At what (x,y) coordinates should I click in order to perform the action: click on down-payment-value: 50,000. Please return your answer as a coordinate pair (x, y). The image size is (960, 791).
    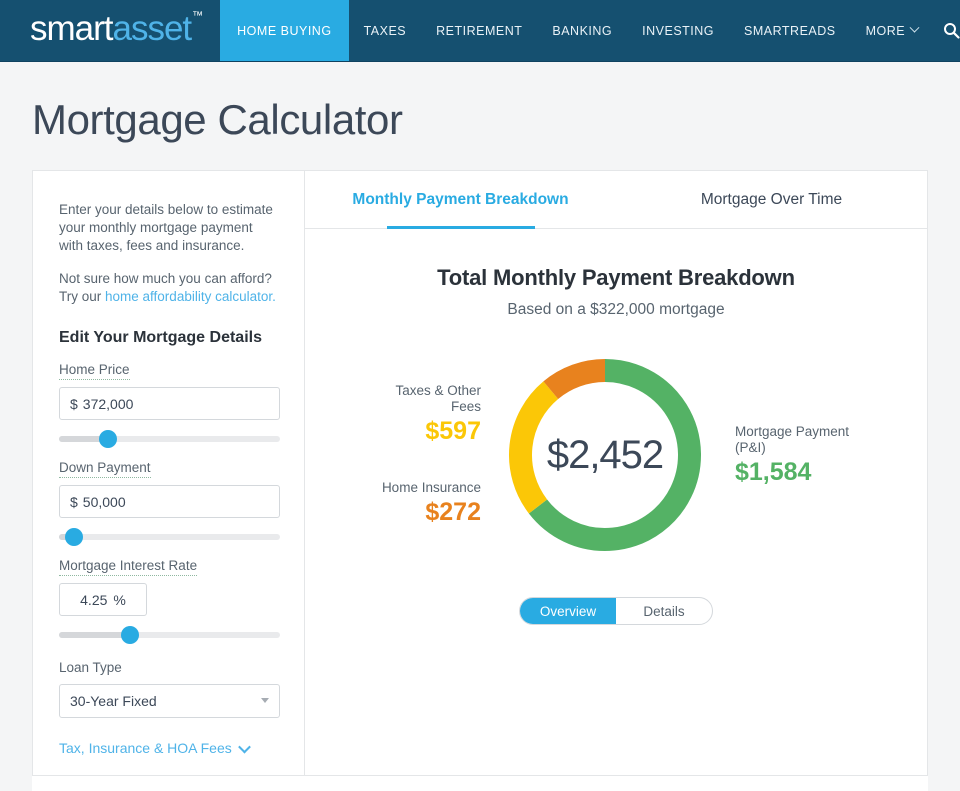
    Looking at the image, I should click on (104, 501).